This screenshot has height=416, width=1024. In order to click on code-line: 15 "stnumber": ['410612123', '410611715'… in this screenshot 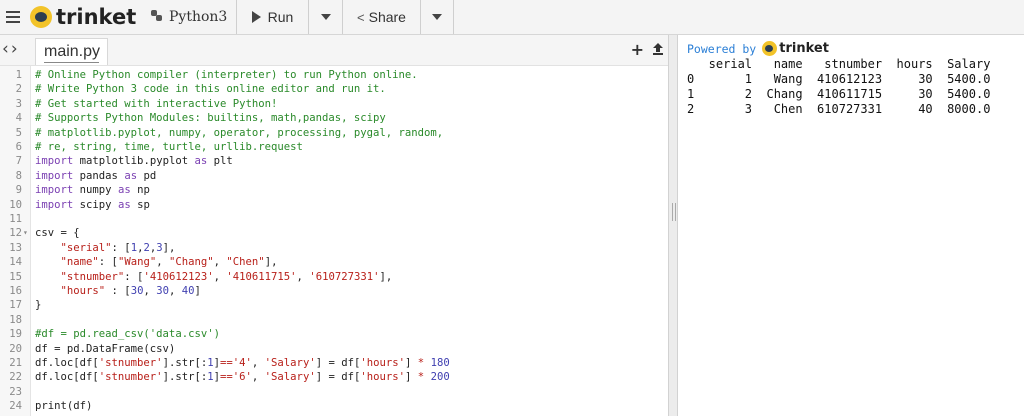, I will do `click(334, 277)`.